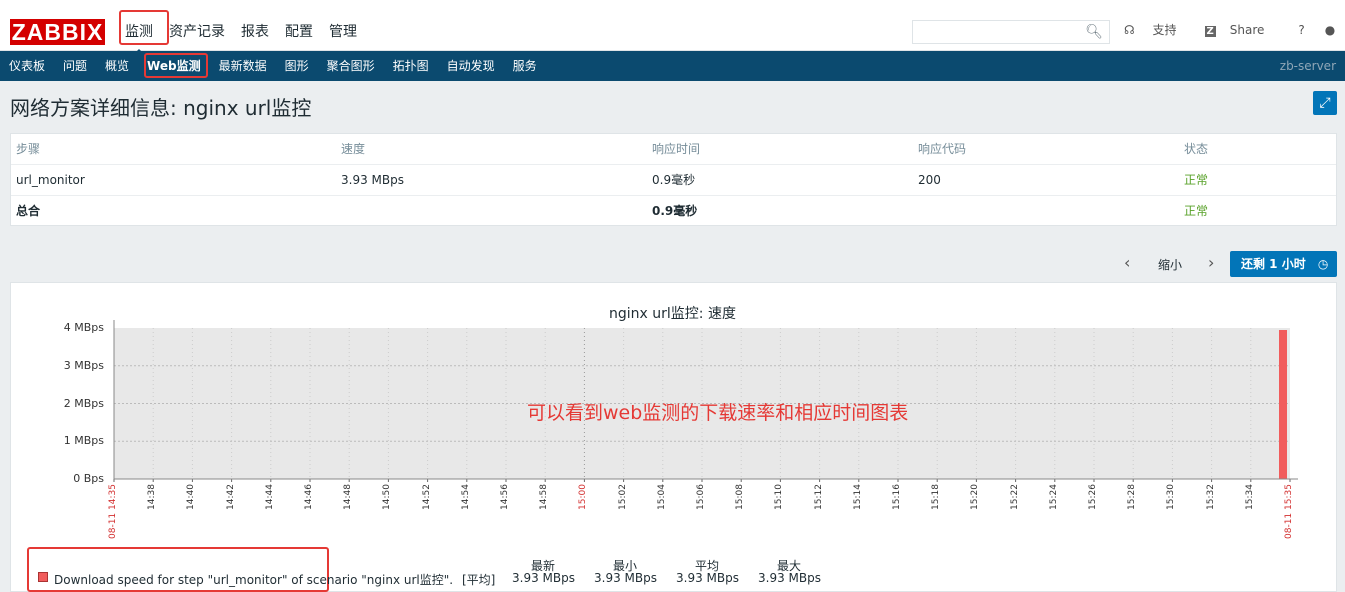  What do you see at coordinates (661, 497) in the screenshot?
I see `x-tick-label: 15:04` at bounding box center [661, 497].